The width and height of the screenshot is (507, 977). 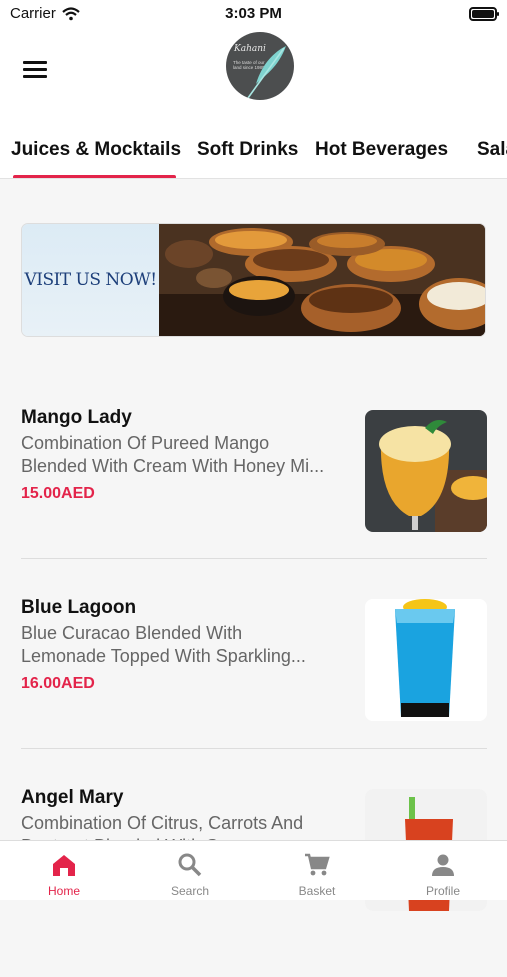 I want to click on item-image-blue-lagoon, so click(x=426, y=660).